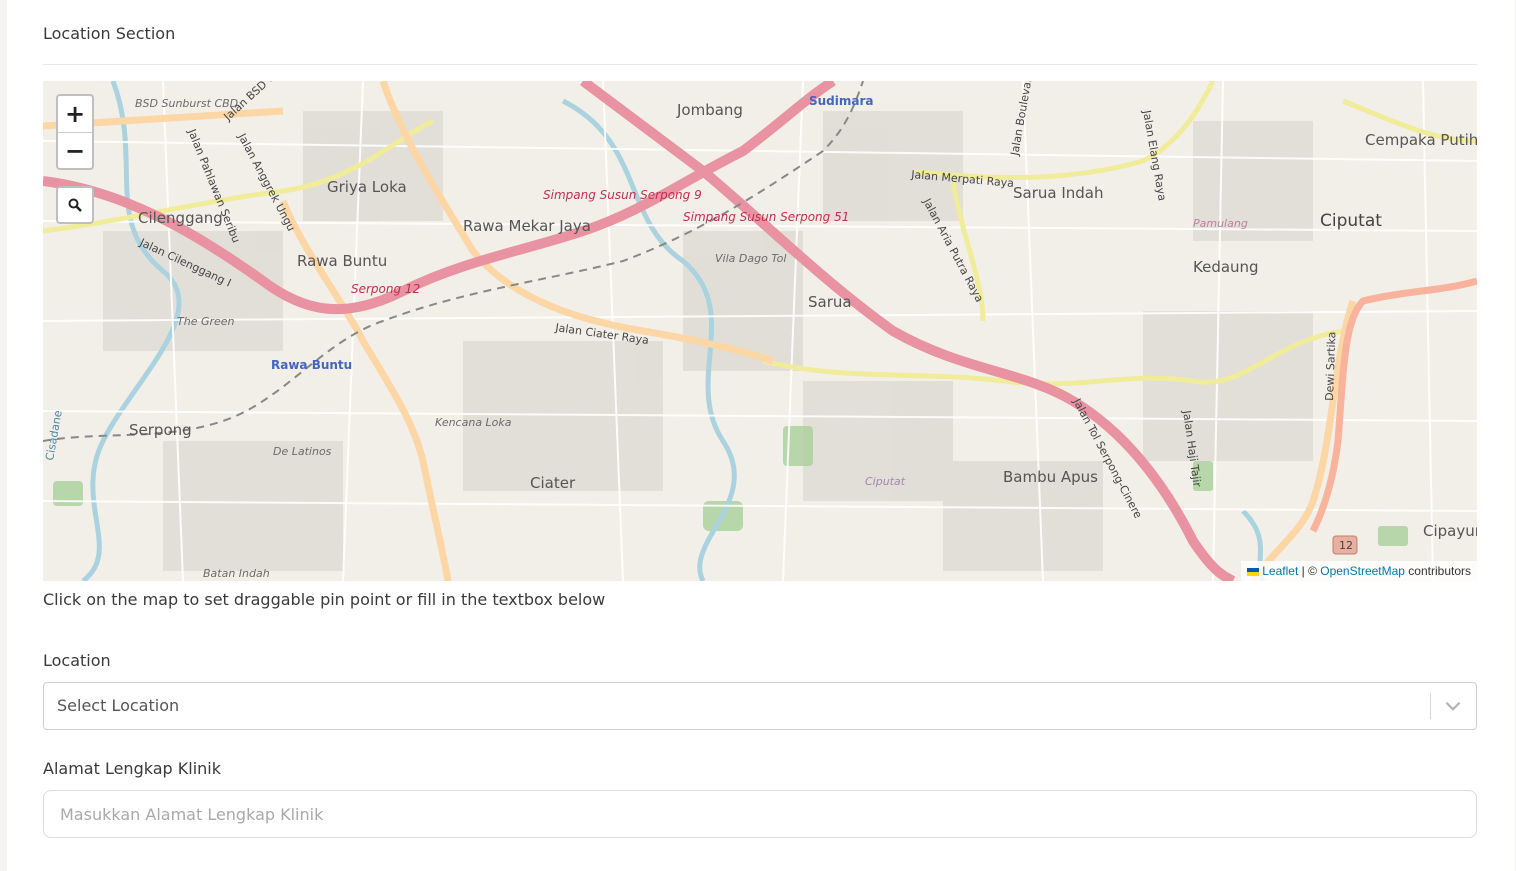 The image size is (1516, 871). Describe the element at coordinates (830, 302) in the screenshot. I see `map-label-sarua: Sarua` at that location.